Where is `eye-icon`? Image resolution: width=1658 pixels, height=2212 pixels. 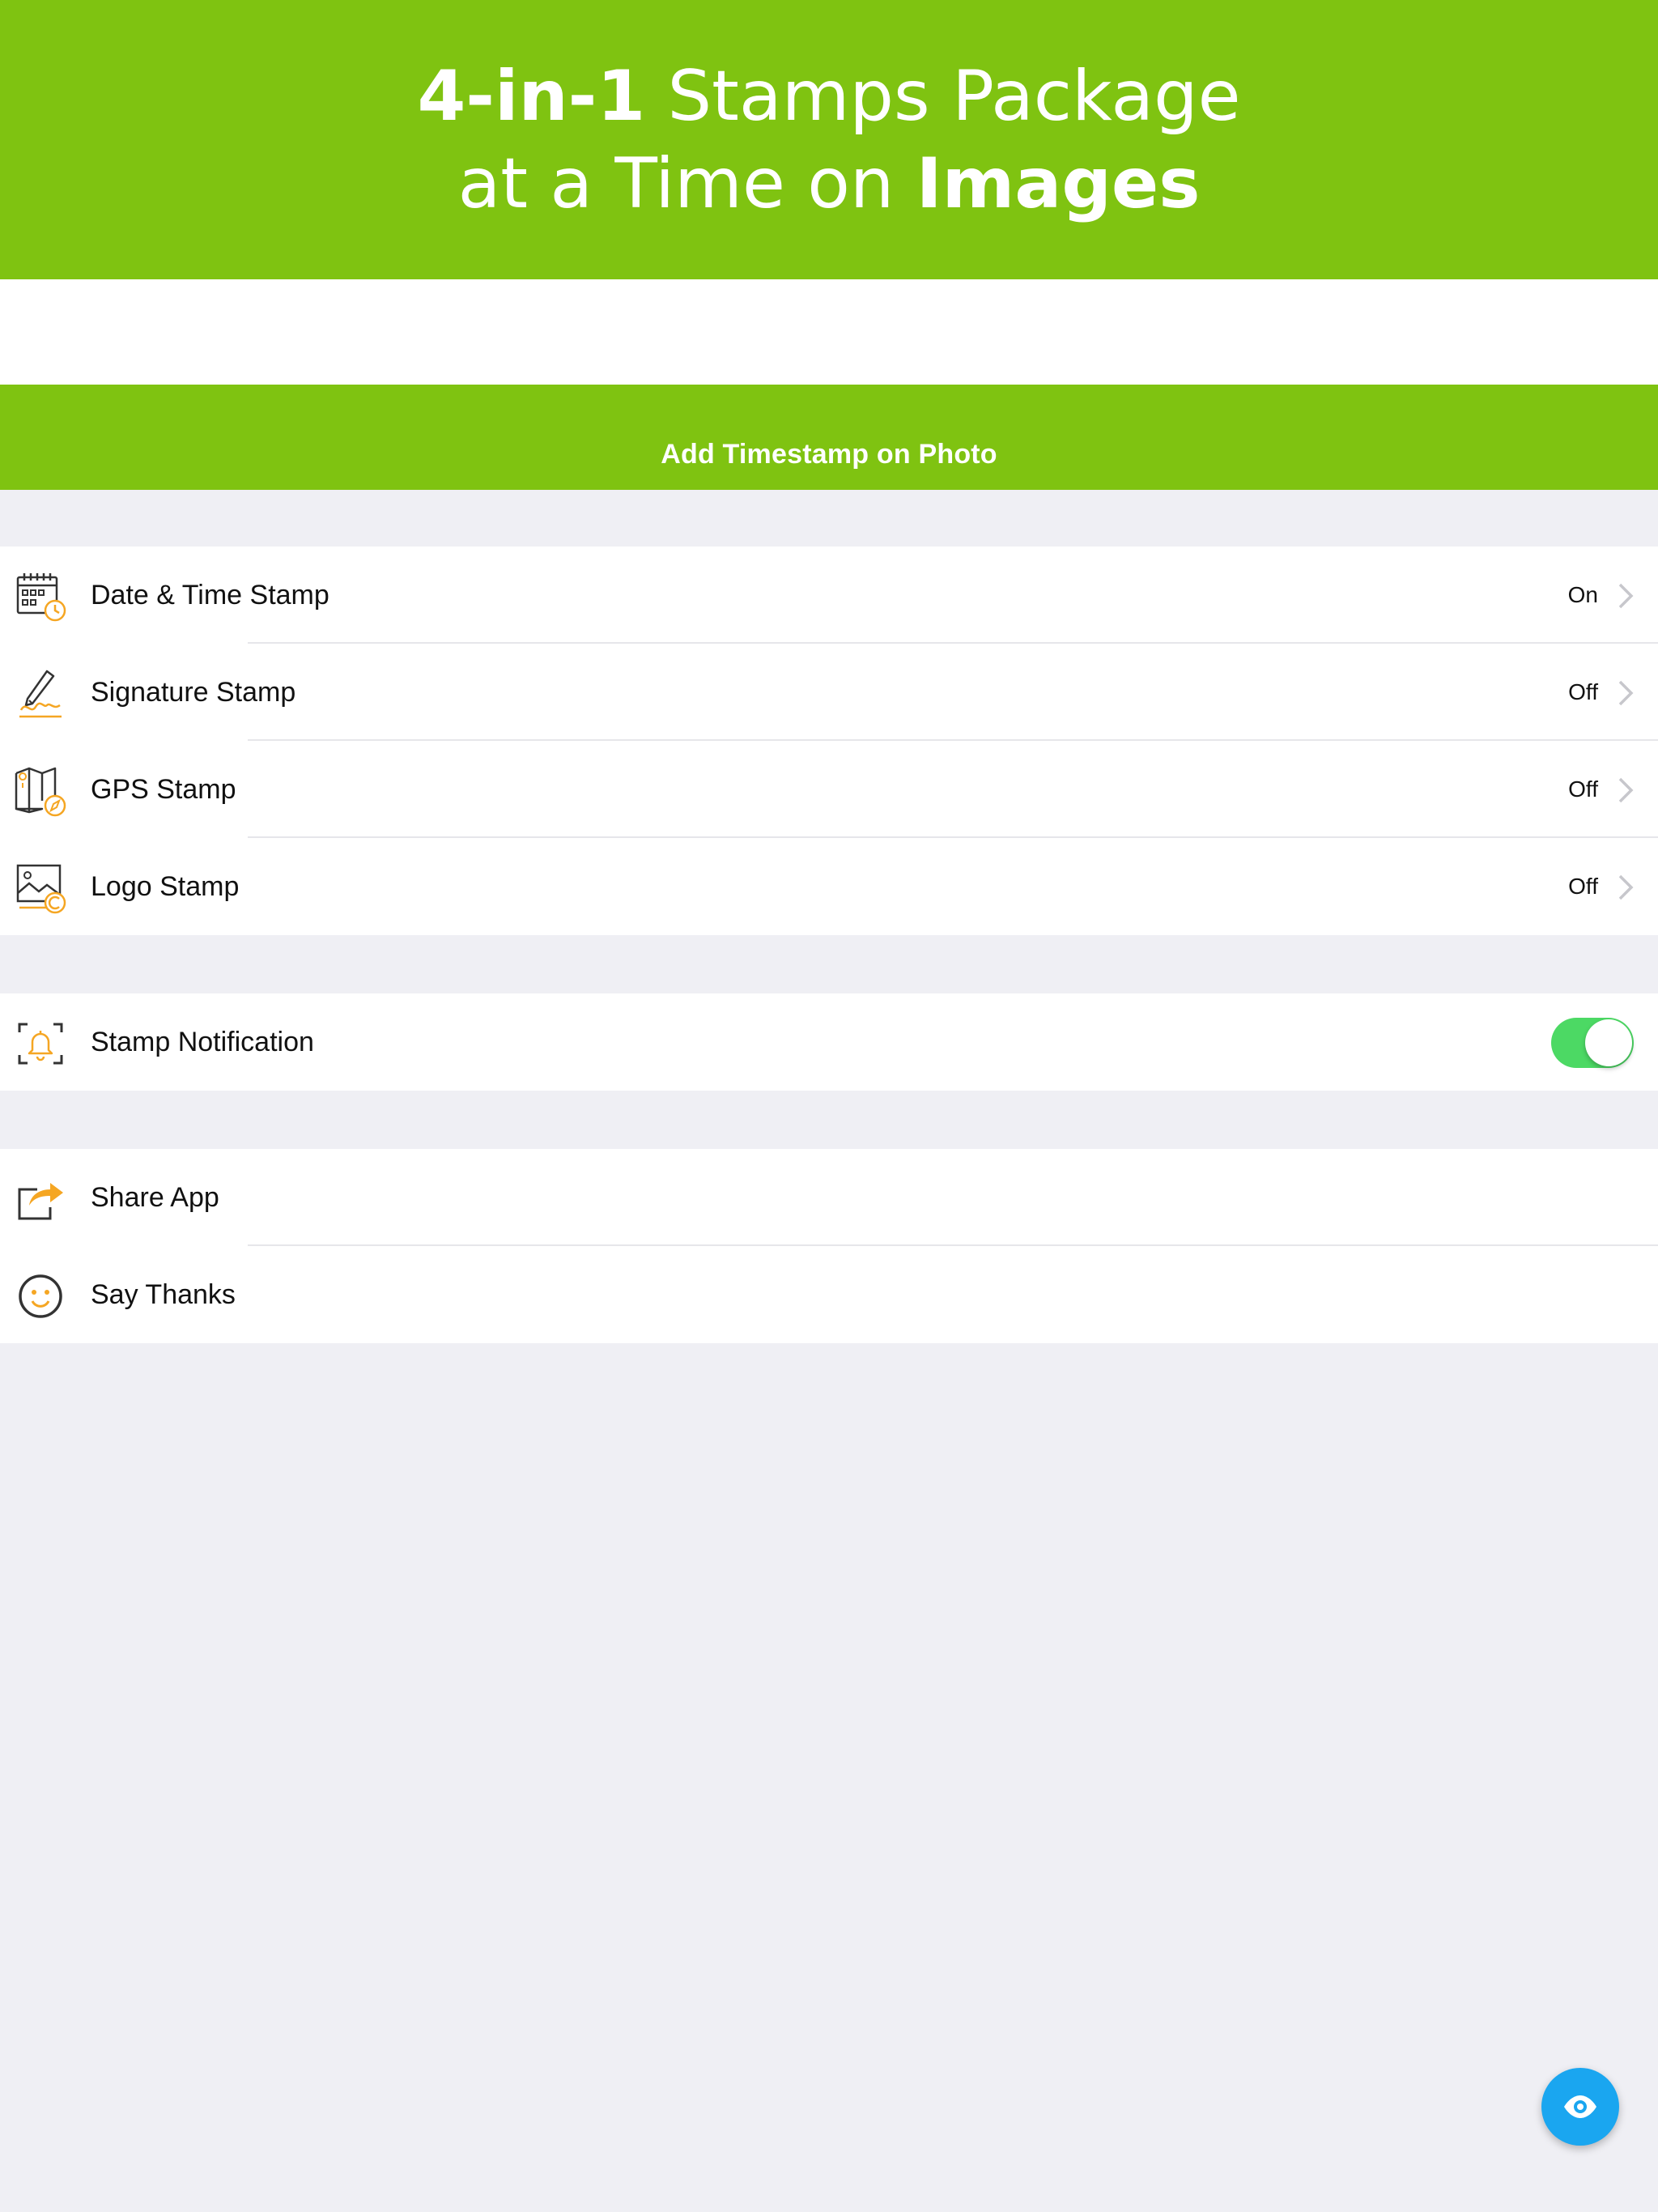 eye-icon is located at coordinates (1580, 2106).